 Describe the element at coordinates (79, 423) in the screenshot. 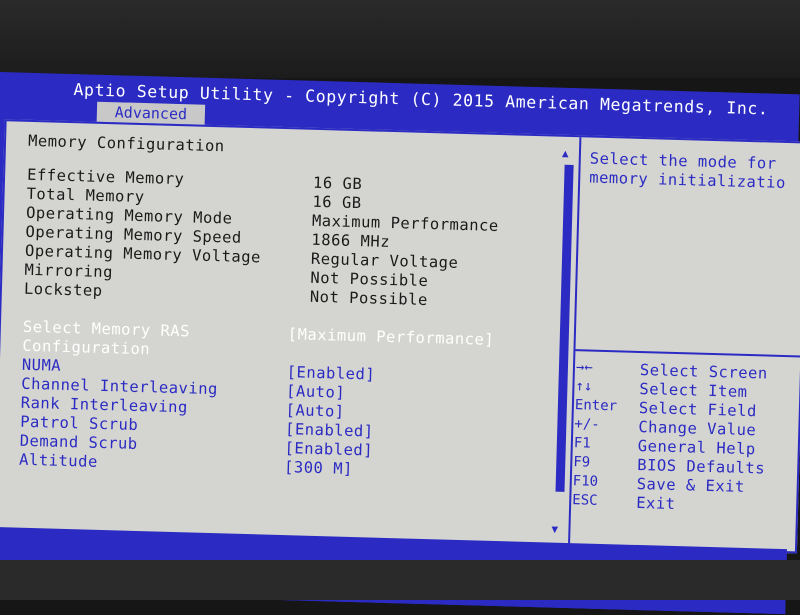

I see `option-label-patrol-scrub: Patrol Scrub` at that location.